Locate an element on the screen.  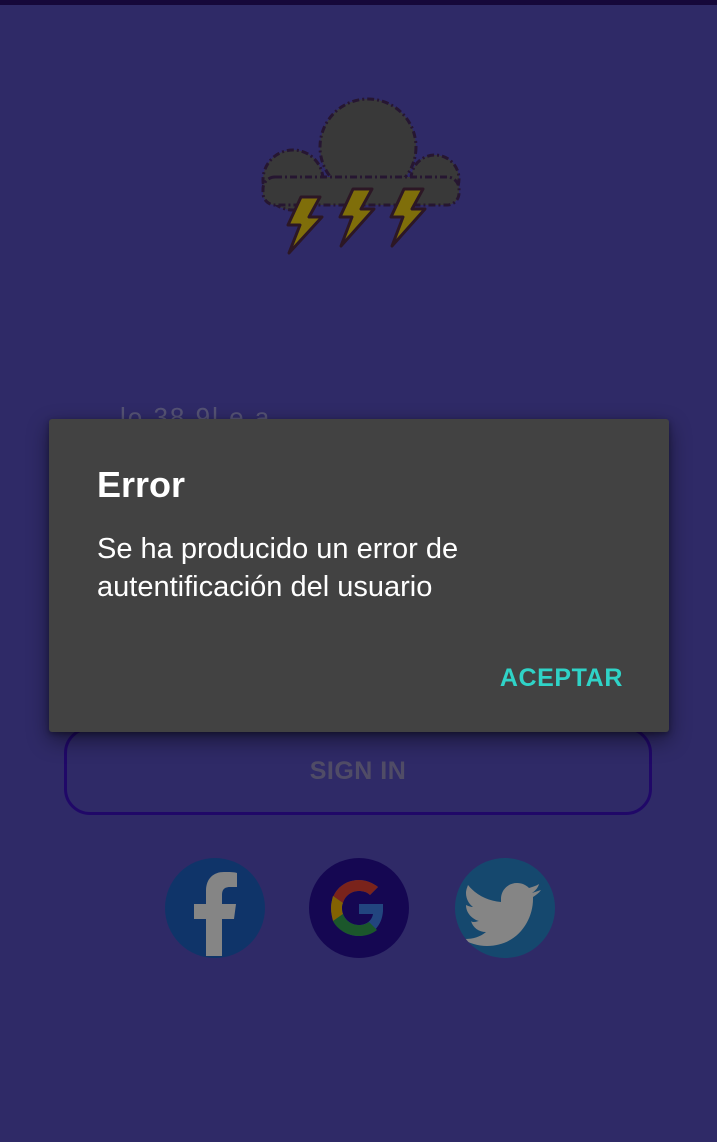
accept-button: ACEPTAR is located at coordinates (561, 678).